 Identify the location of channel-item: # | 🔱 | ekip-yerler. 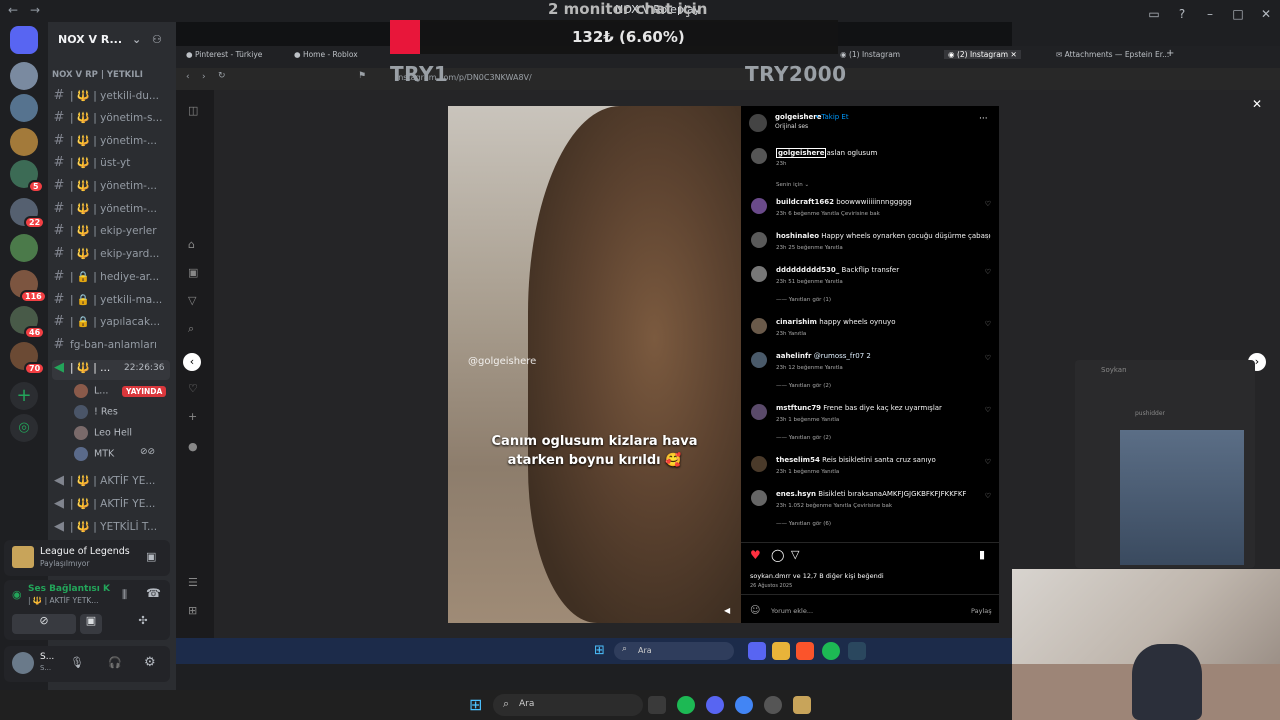
(111, 233).